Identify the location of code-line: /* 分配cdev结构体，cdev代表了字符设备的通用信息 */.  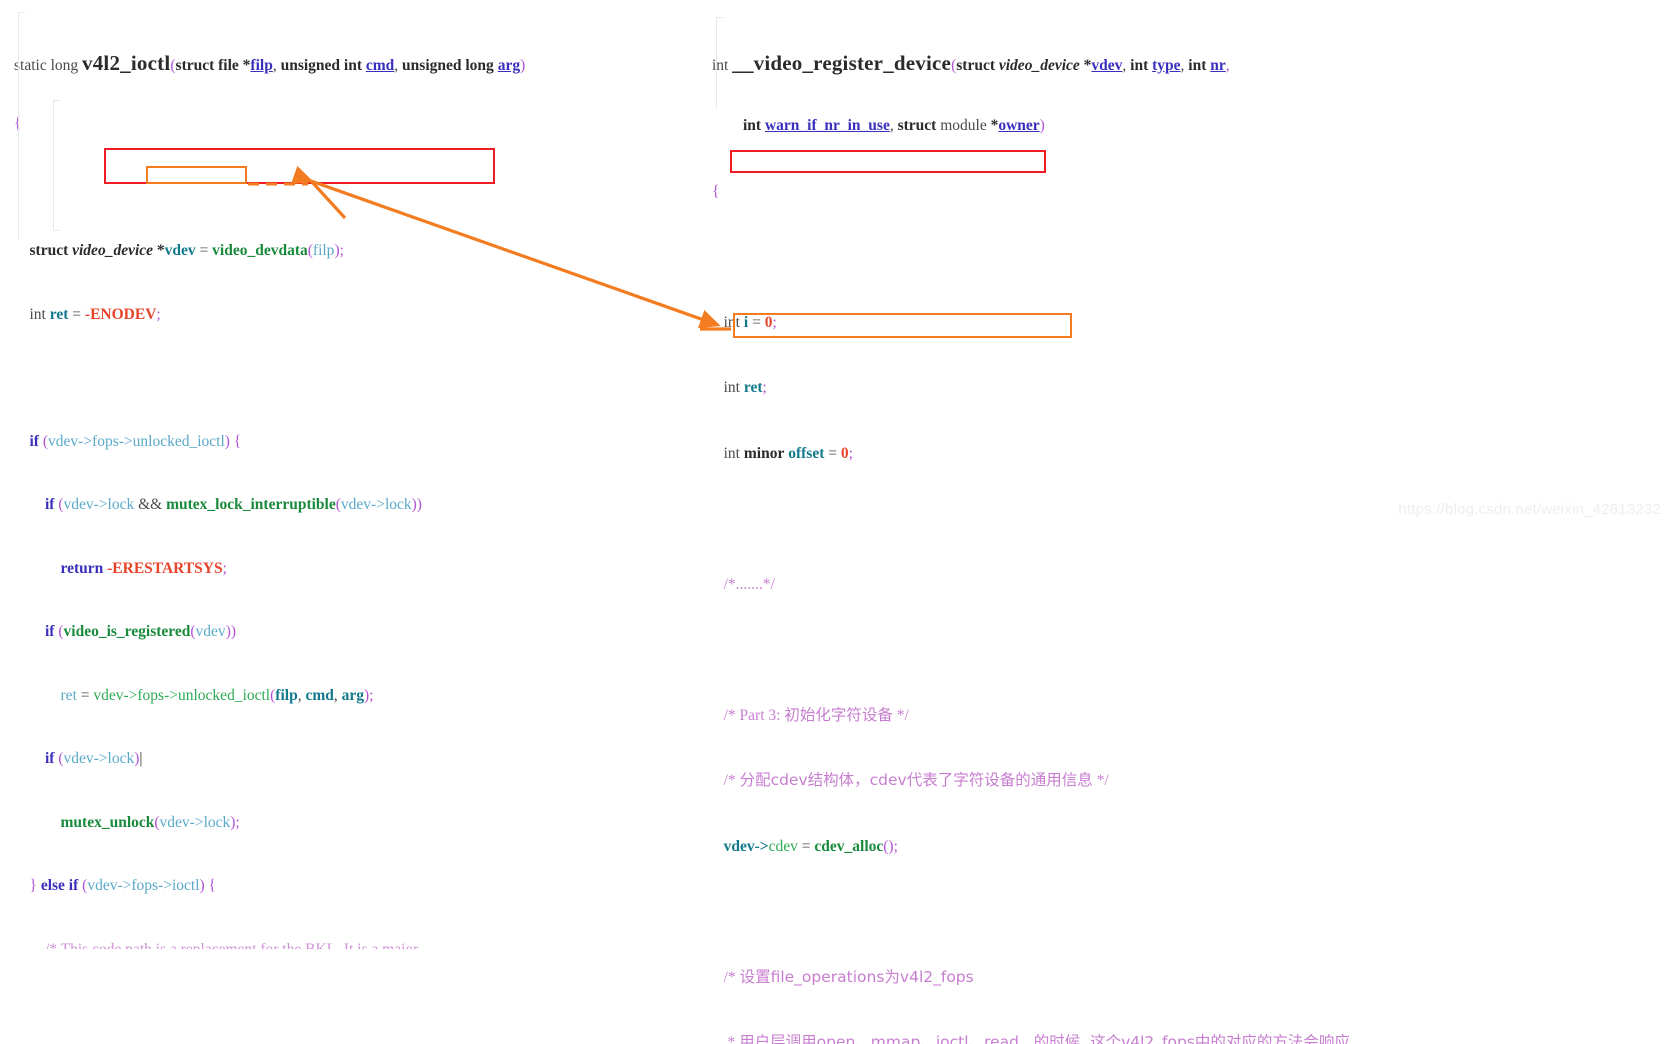
(916, 780).